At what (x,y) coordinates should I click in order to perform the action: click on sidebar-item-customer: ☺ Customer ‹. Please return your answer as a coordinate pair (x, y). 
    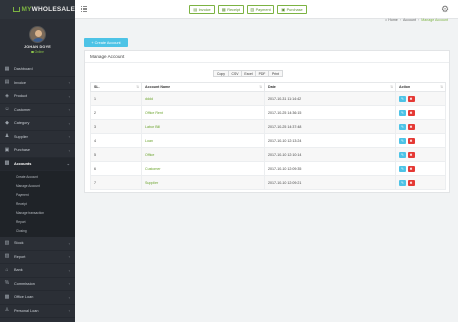
    Looking at the image, I should click on (37, 110).